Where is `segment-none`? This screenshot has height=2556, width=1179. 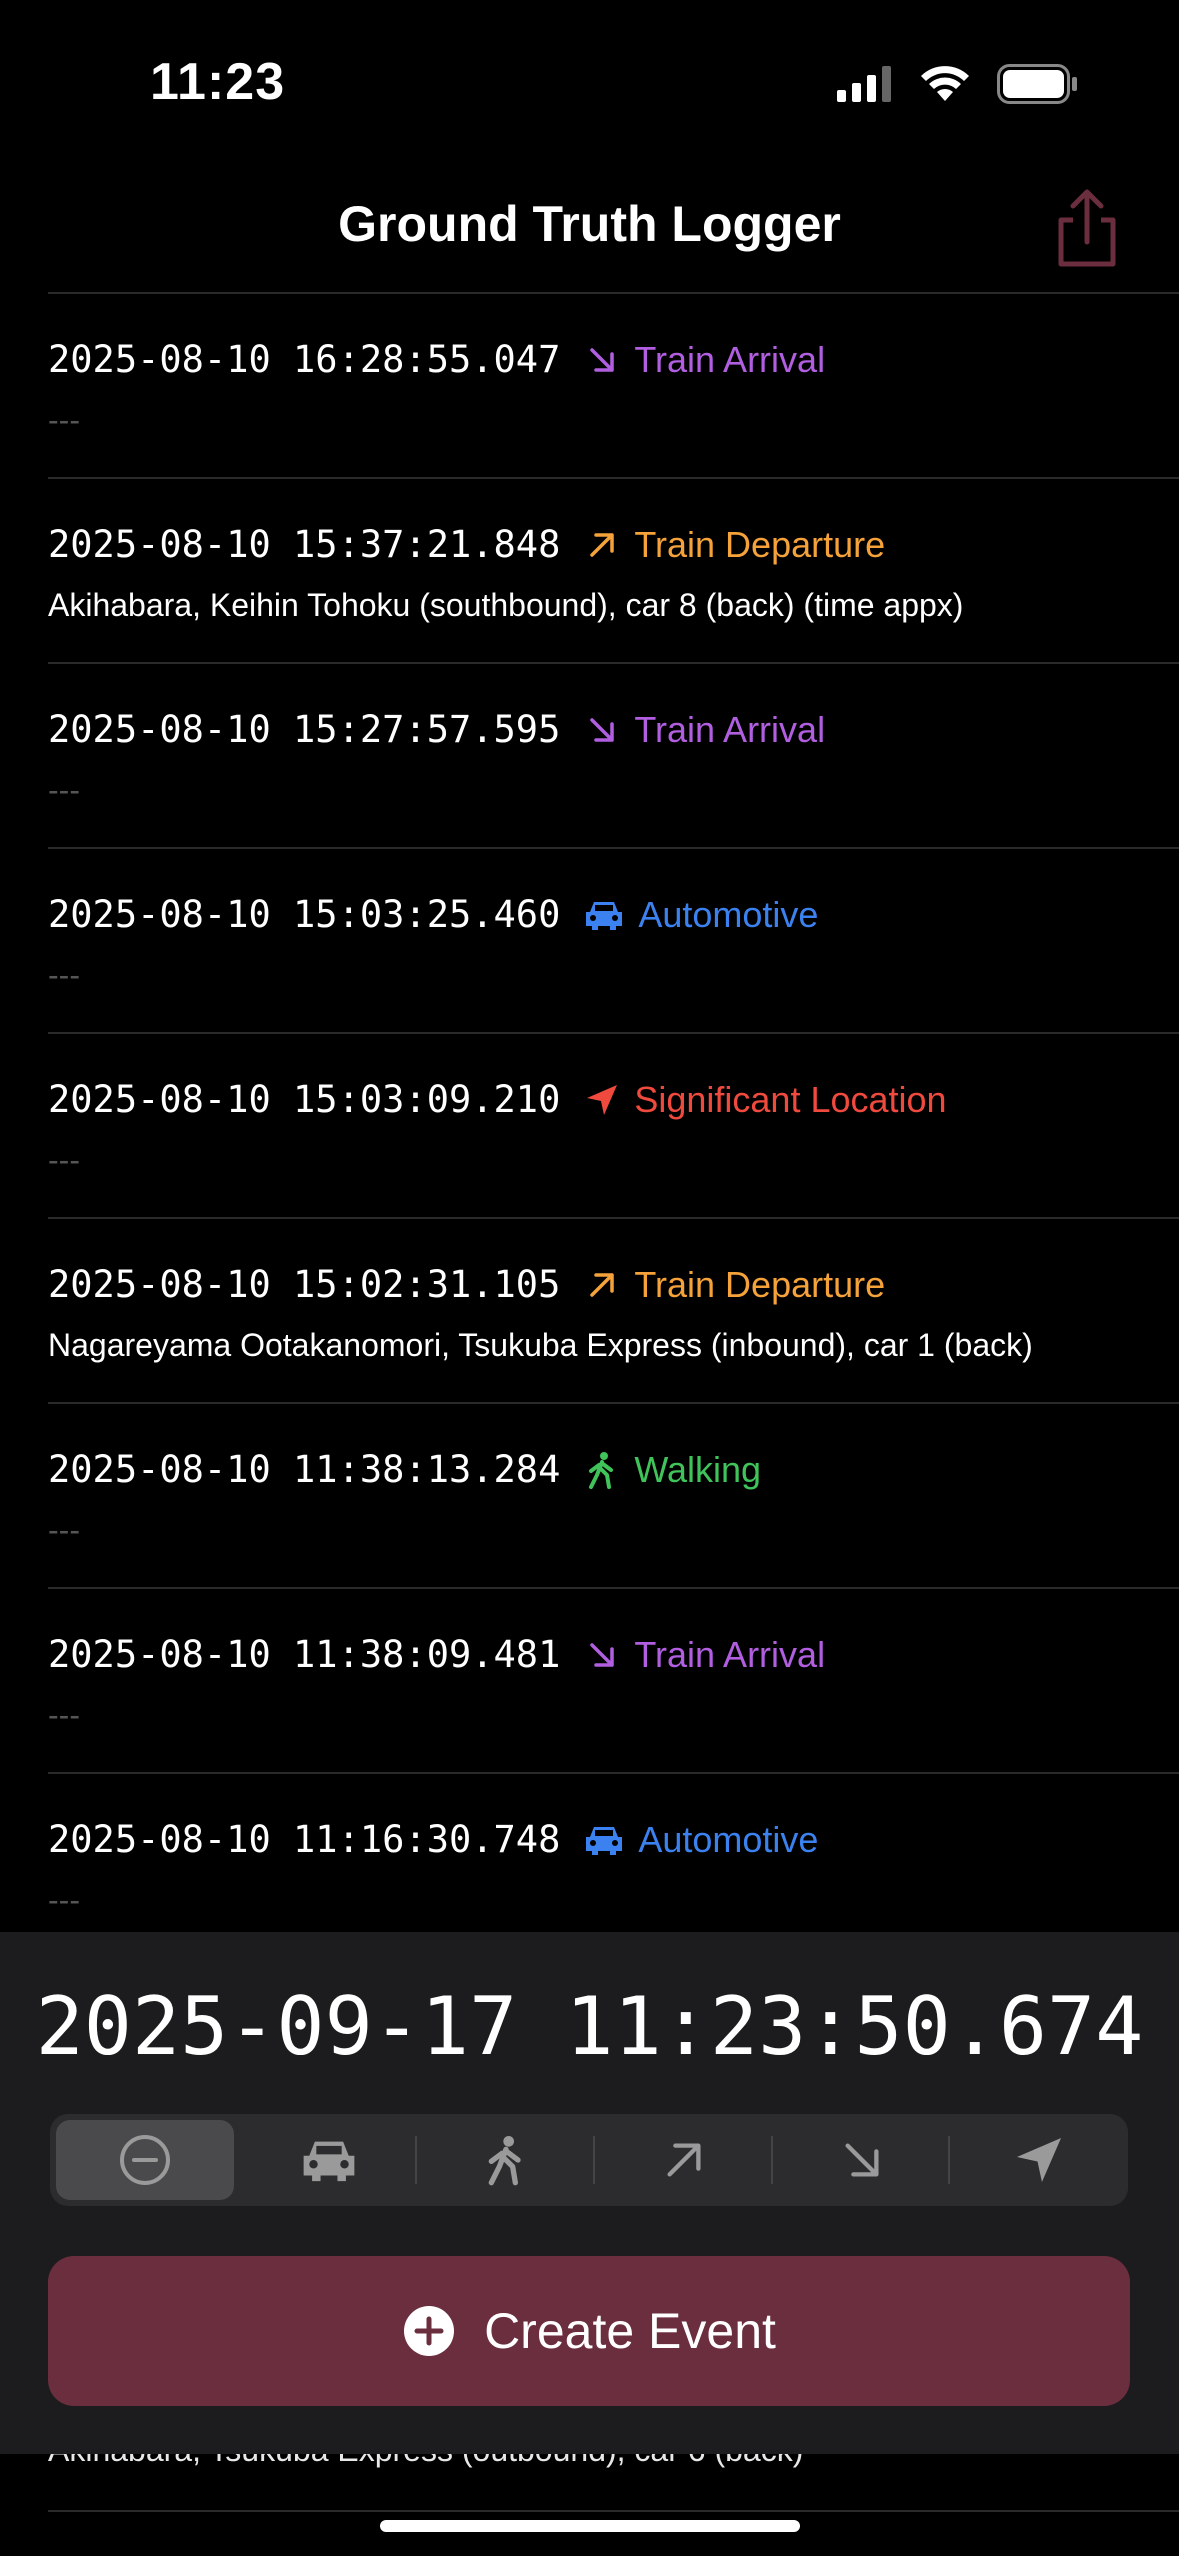 segment-none is located at coordinates (145, 2160).